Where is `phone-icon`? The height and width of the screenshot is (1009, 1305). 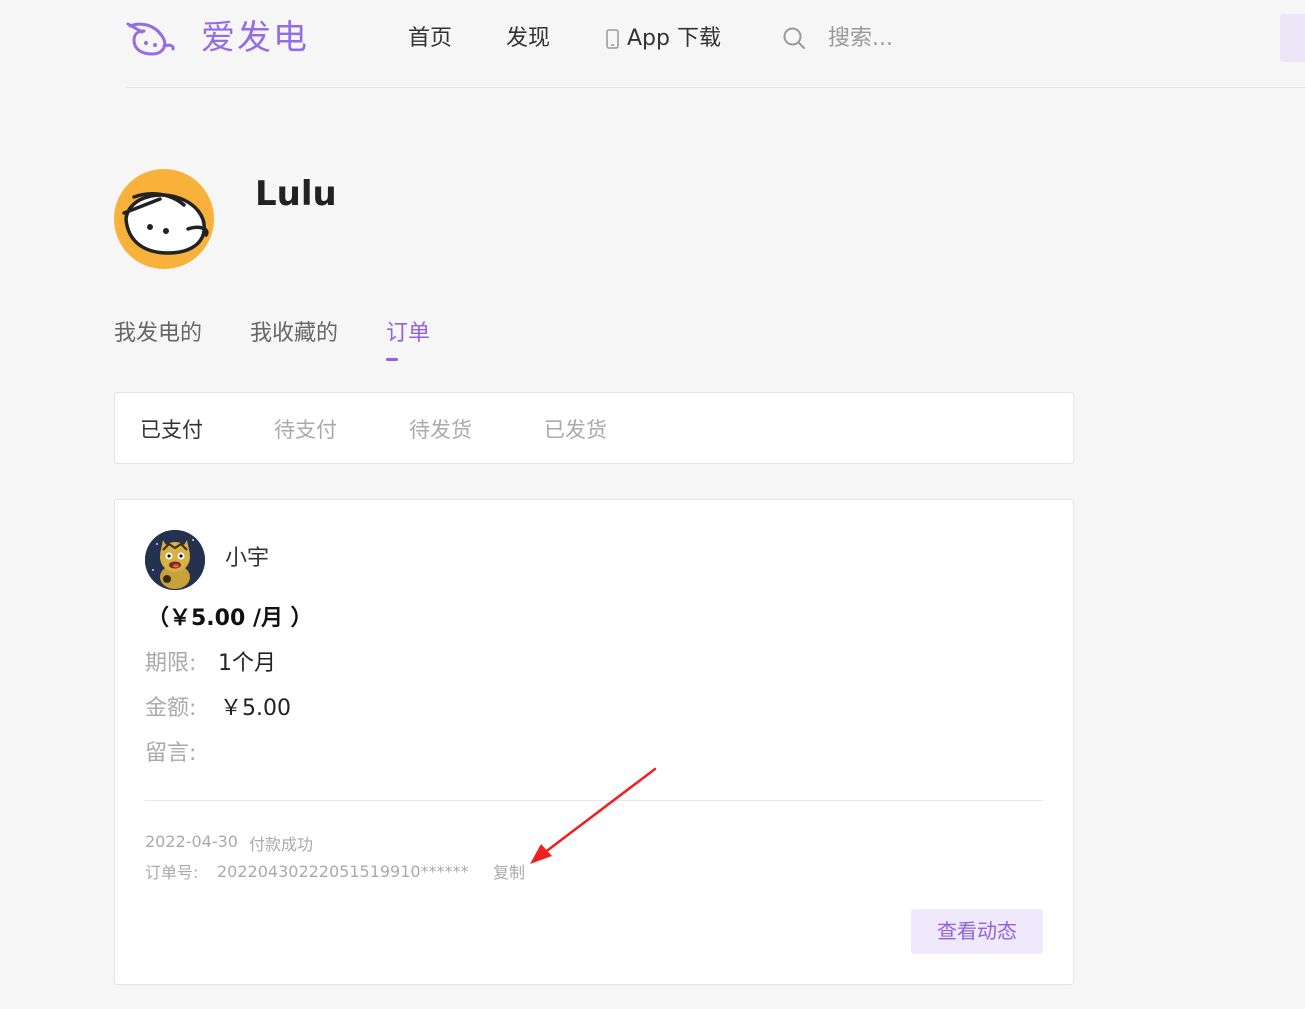 phone-icon is located at coordinates (612, 39).